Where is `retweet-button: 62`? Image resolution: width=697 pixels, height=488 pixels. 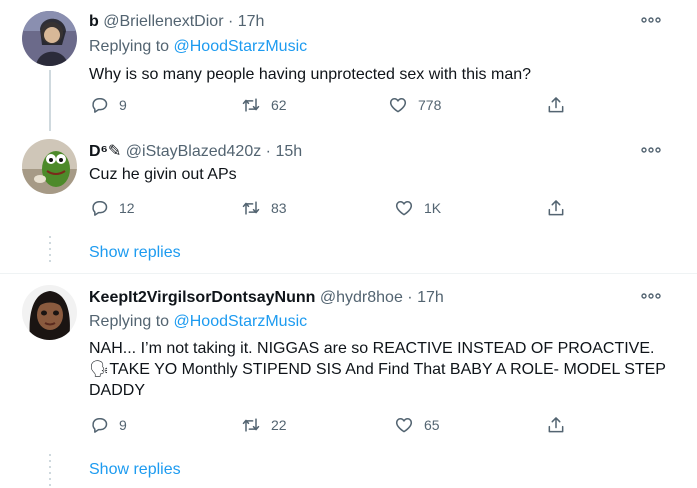 retweet-button: 62 is located at coordinates (264, 105).